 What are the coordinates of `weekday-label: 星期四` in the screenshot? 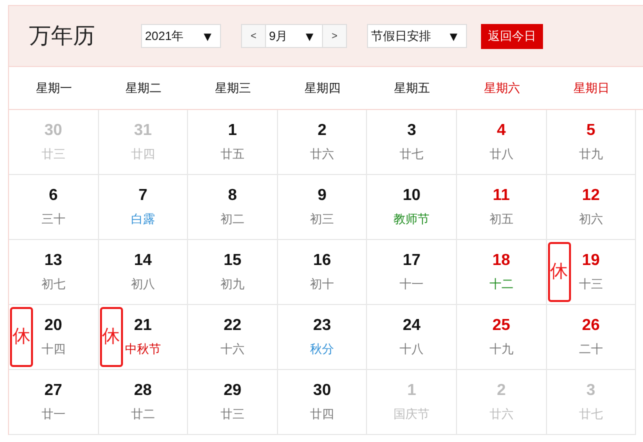 It's located at (322, 88).